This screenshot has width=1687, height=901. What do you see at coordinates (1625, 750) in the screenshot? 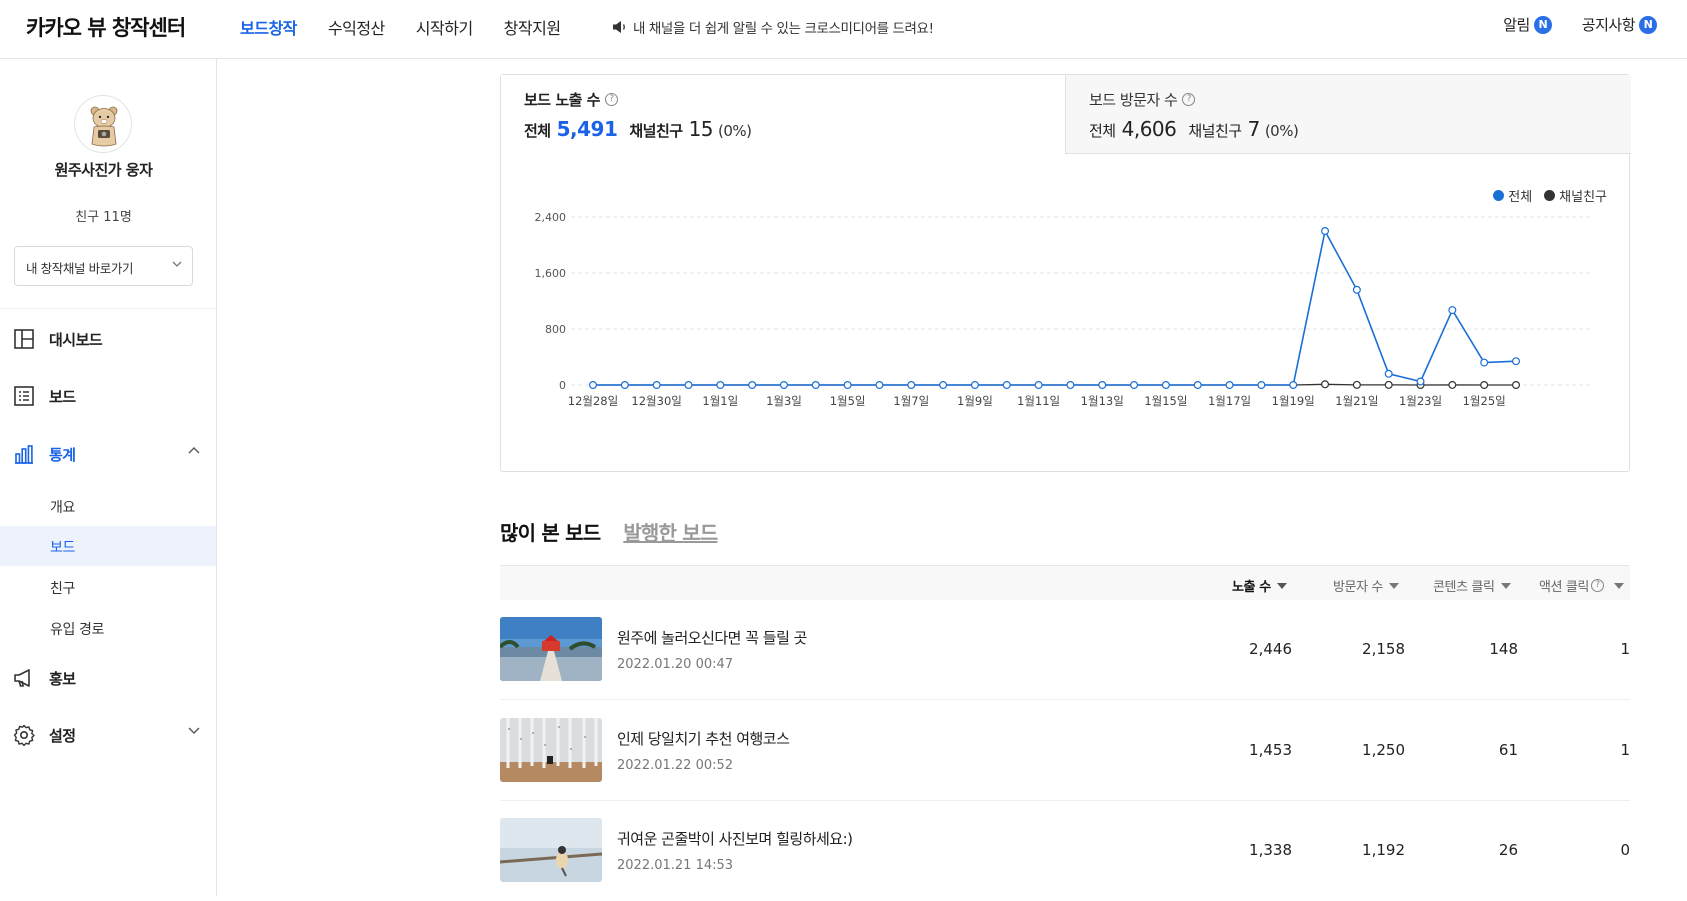
I see `action-clicks-value: 1` at bounding box center [1625, 750].